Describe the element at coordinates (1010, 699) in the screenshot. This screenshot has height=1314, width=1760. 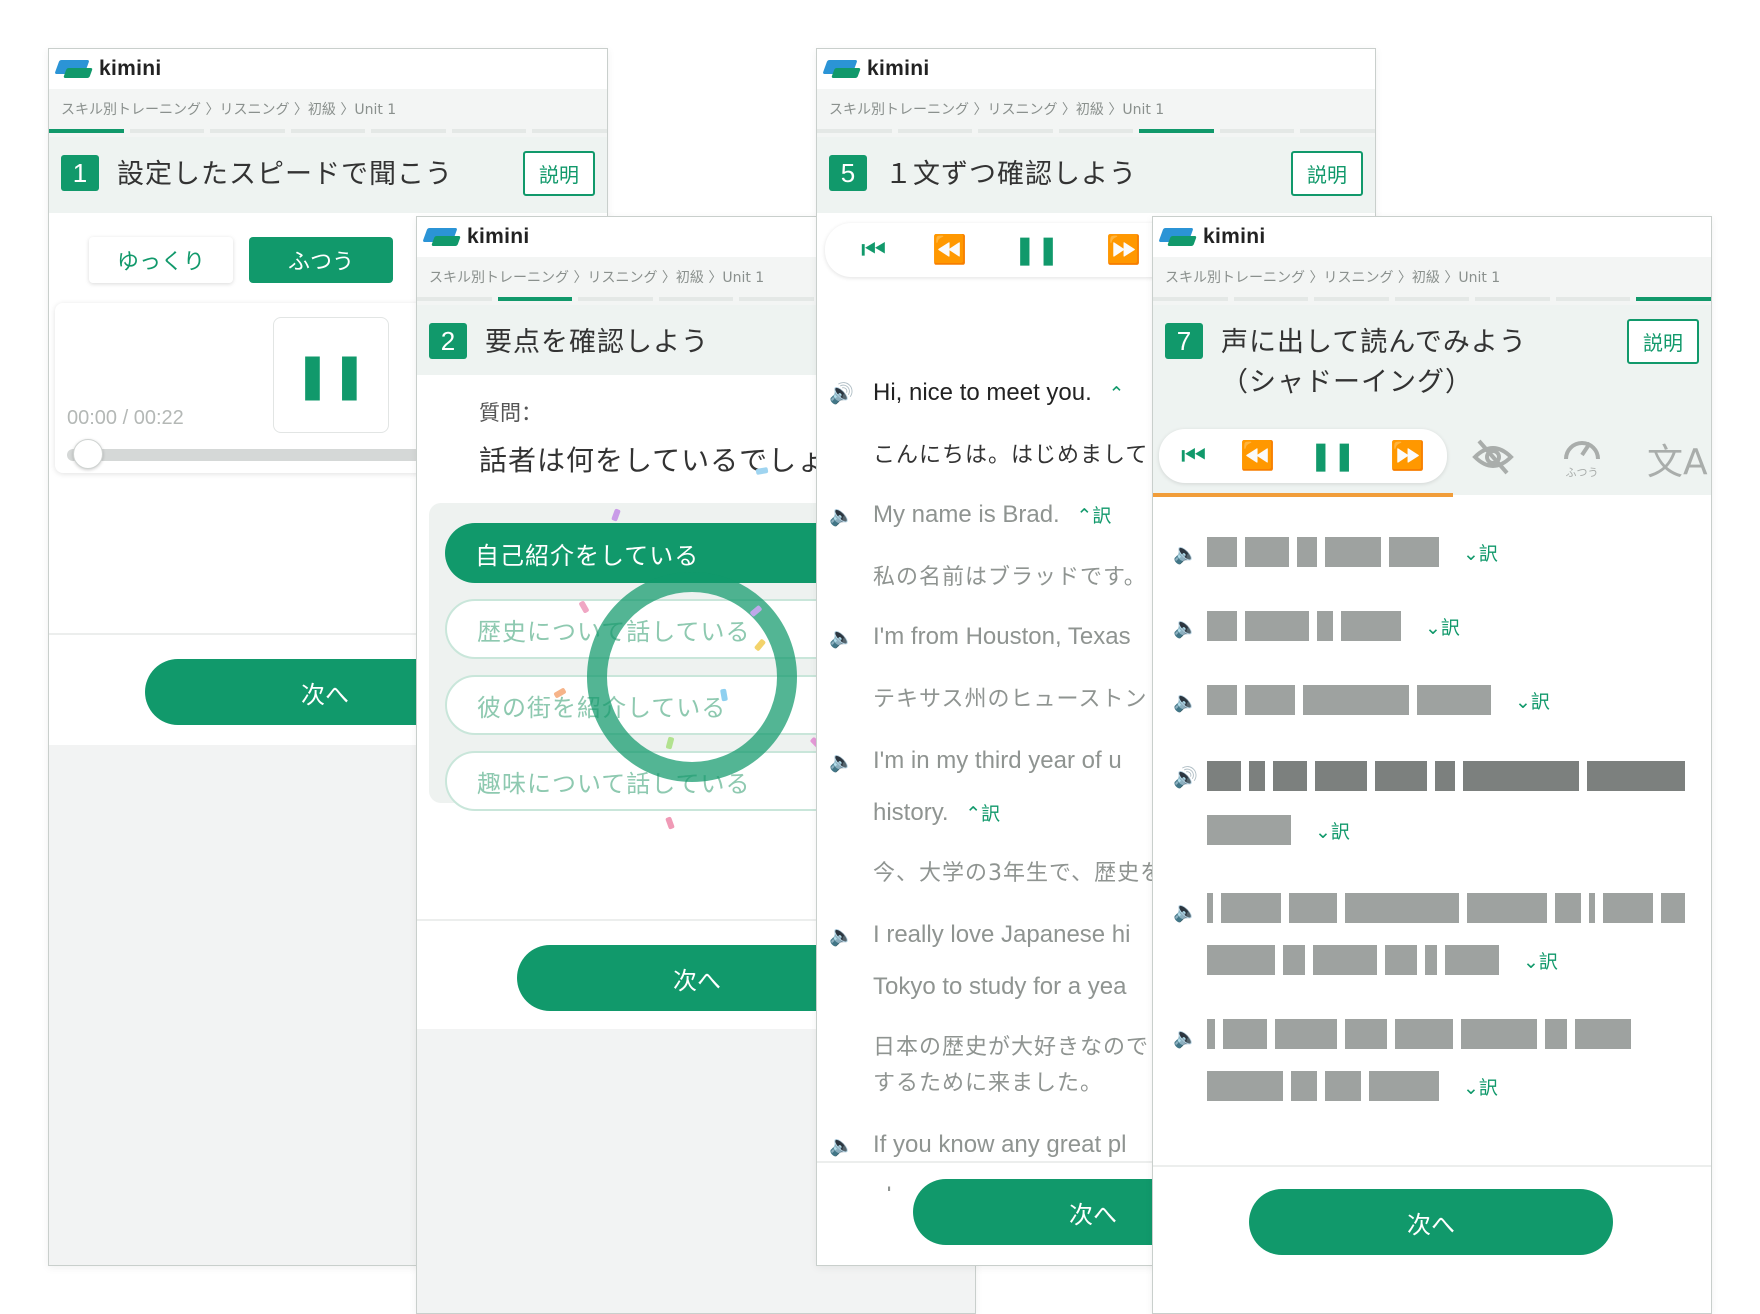
I see `sentence-jp: テキサス州のヒューストン` at that location.